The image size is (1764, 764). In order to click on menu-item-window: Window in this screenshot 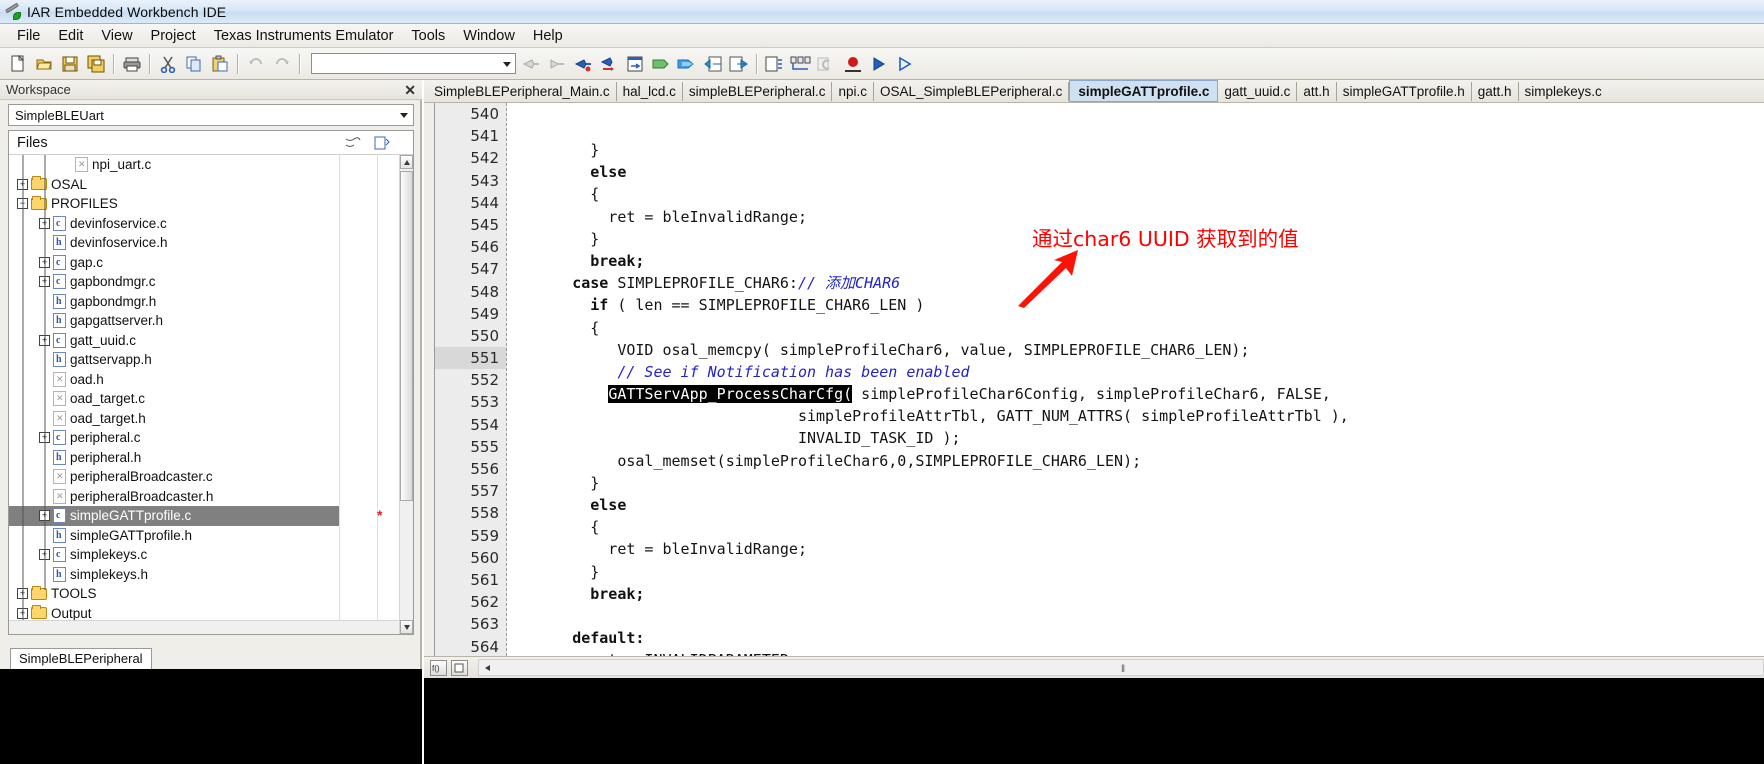, I will do `click(489, 36)`.